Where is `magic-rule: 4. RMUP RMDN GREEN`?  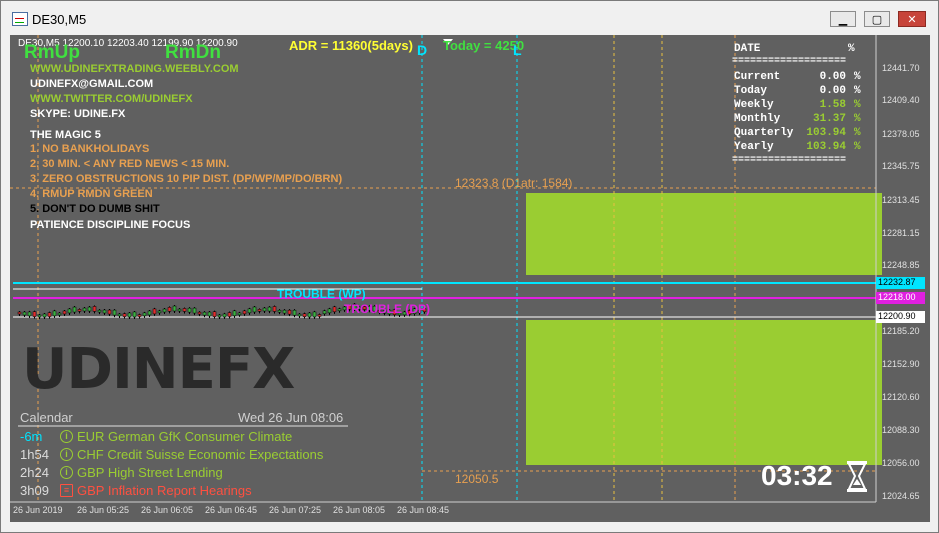 magic-rule: 4. RMUP RMDN GREEN is located at coordinates (91, 194).